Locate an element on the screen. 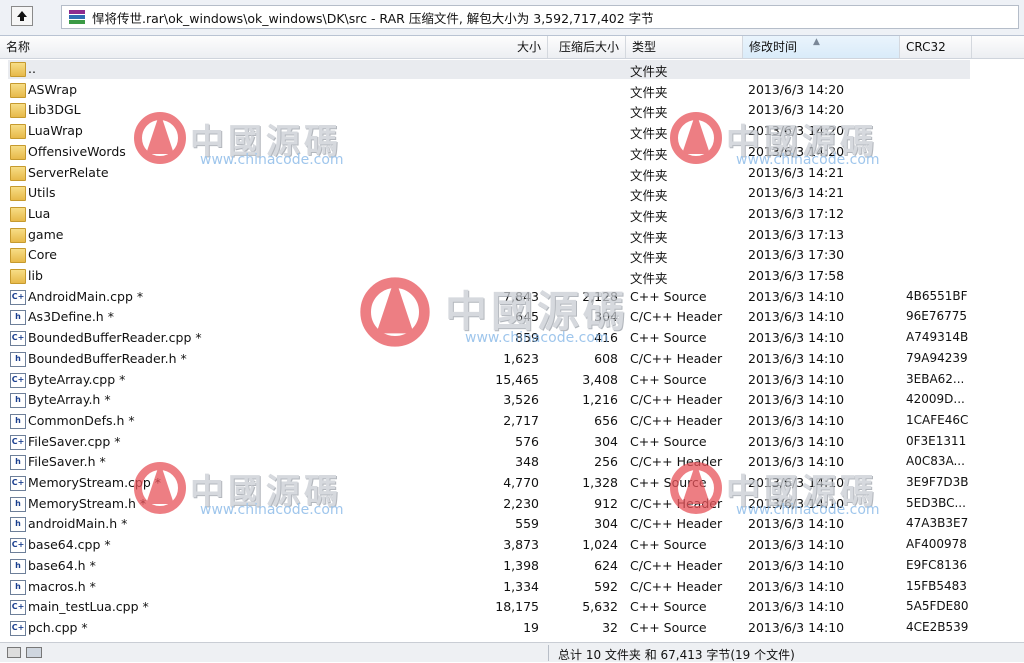 The height and width of the screenshot is (663, 1024). row-name: game is located at coordinates (46, 234).